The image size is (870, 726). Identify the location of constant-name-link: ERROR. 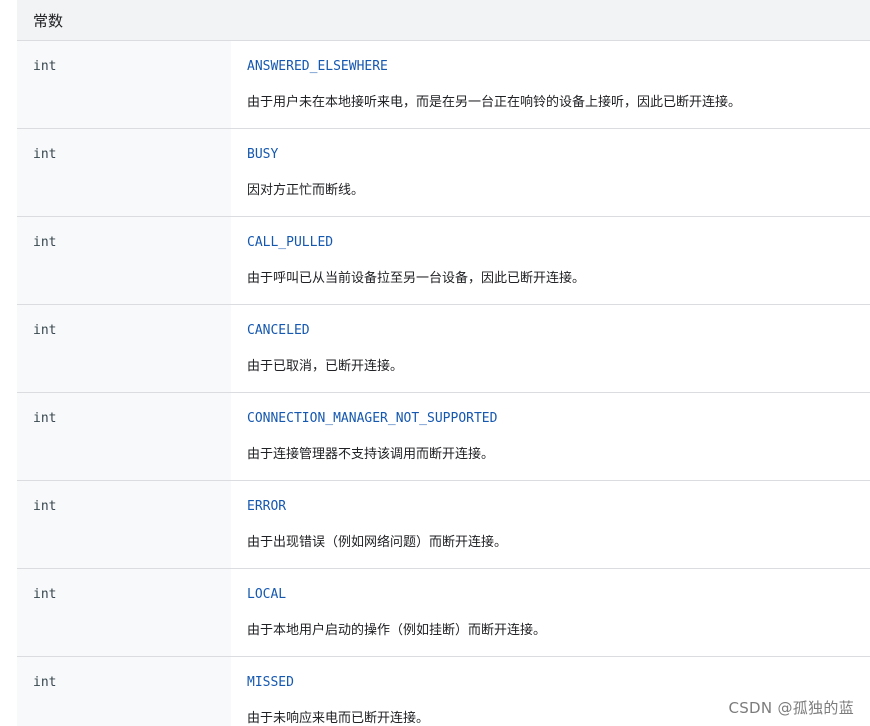
(558, 506).